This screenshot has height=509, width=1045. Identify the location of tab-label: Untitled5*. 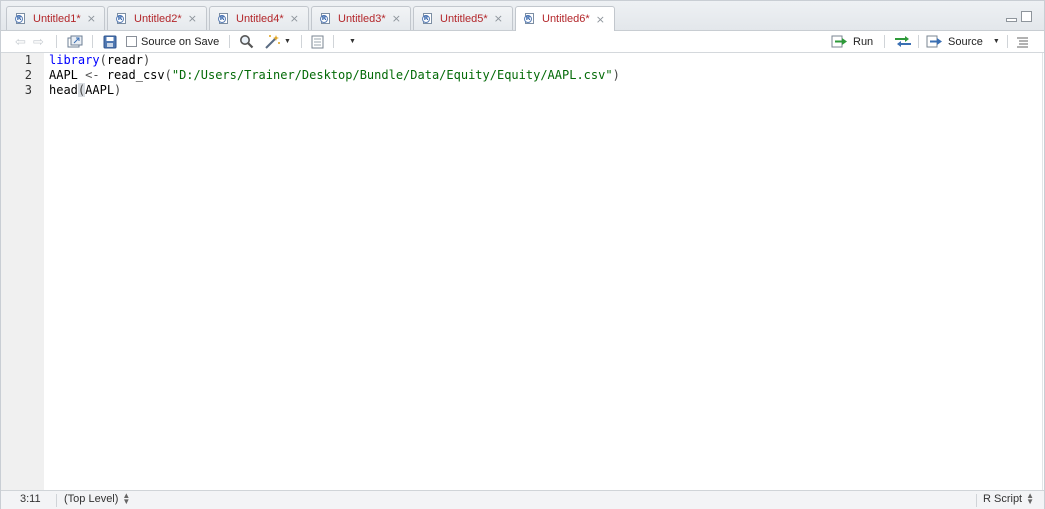
(464, 18).